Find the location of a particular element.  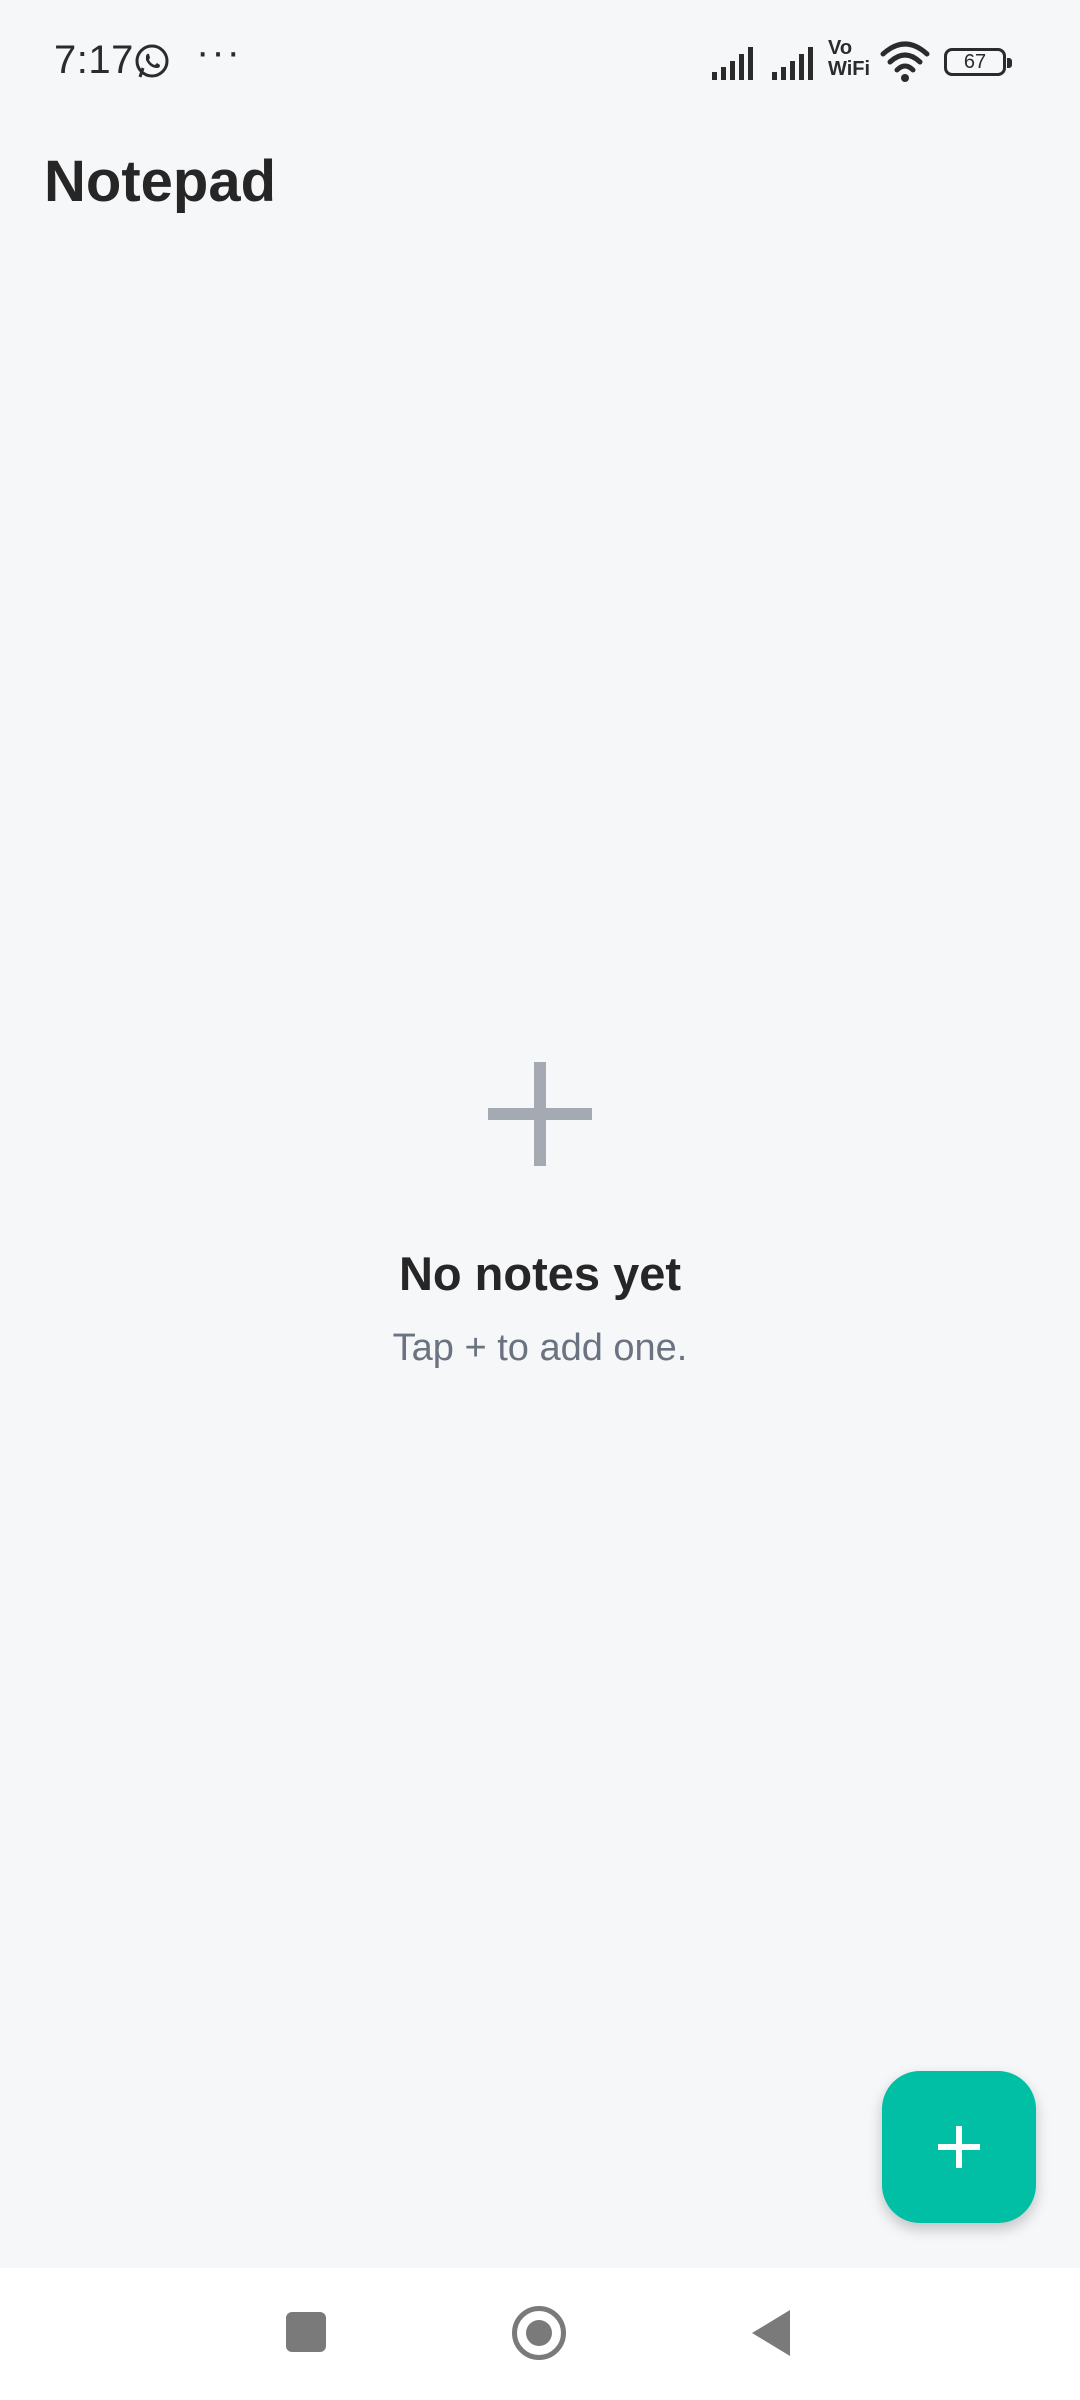

status-time: 7:17 is located at coordinates (94, 60).